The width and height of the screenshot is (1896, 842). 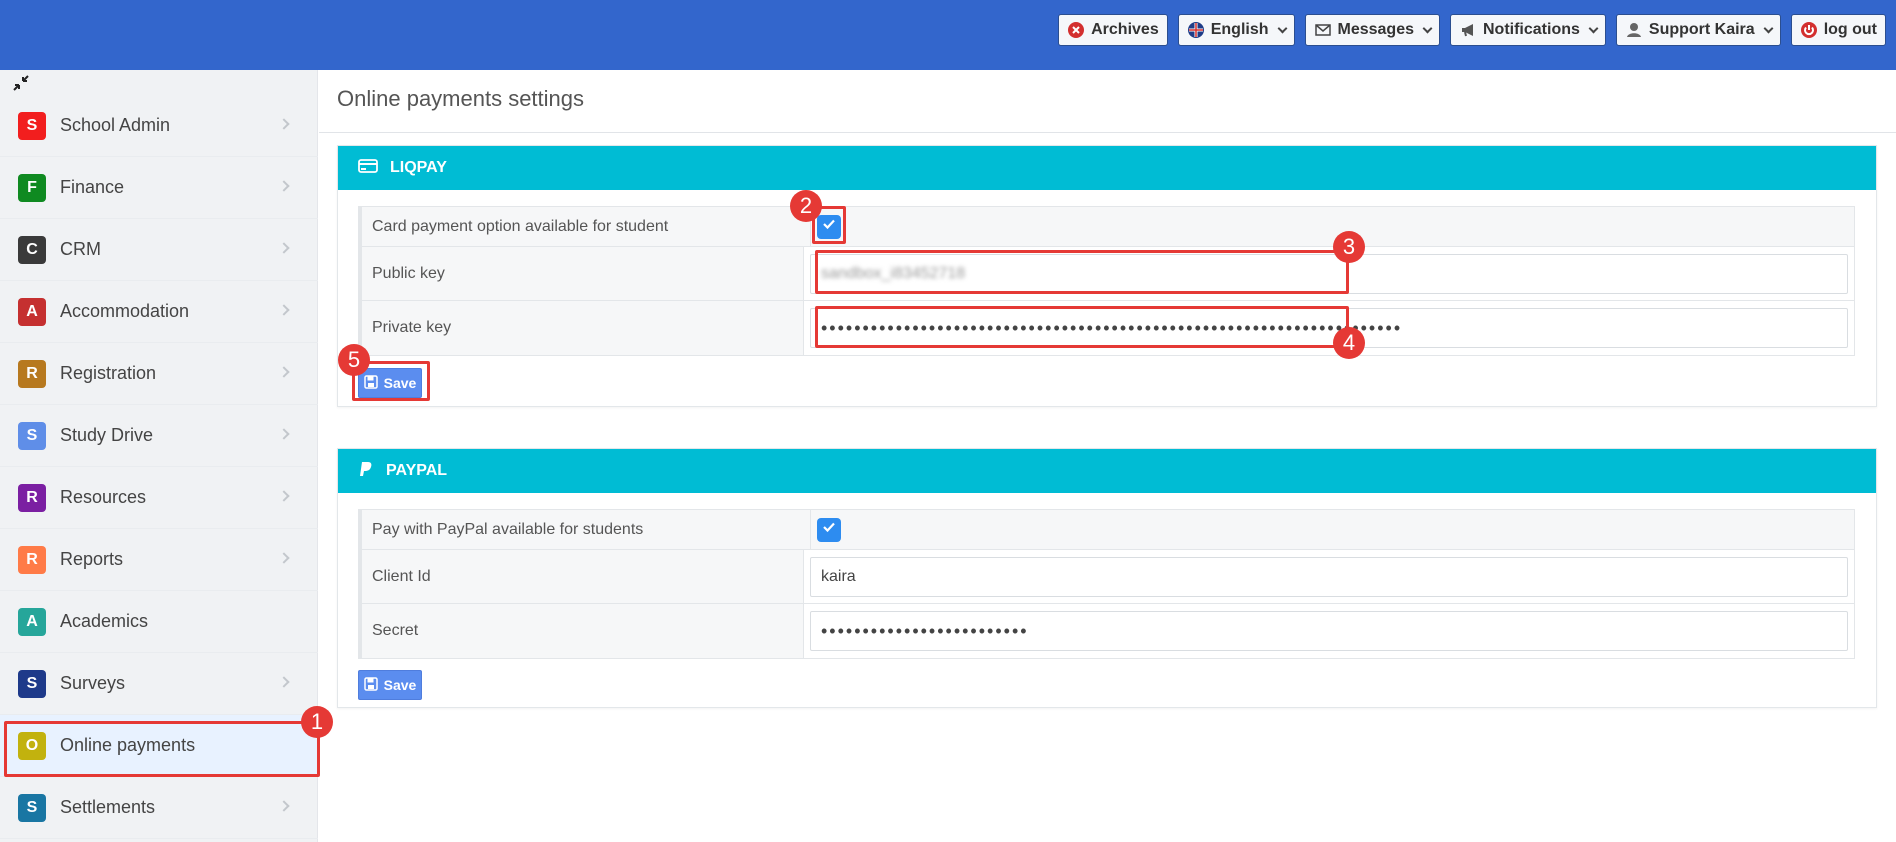 I want to click on client-id-row: Client Id kaira, so click(x=1108, y=577).